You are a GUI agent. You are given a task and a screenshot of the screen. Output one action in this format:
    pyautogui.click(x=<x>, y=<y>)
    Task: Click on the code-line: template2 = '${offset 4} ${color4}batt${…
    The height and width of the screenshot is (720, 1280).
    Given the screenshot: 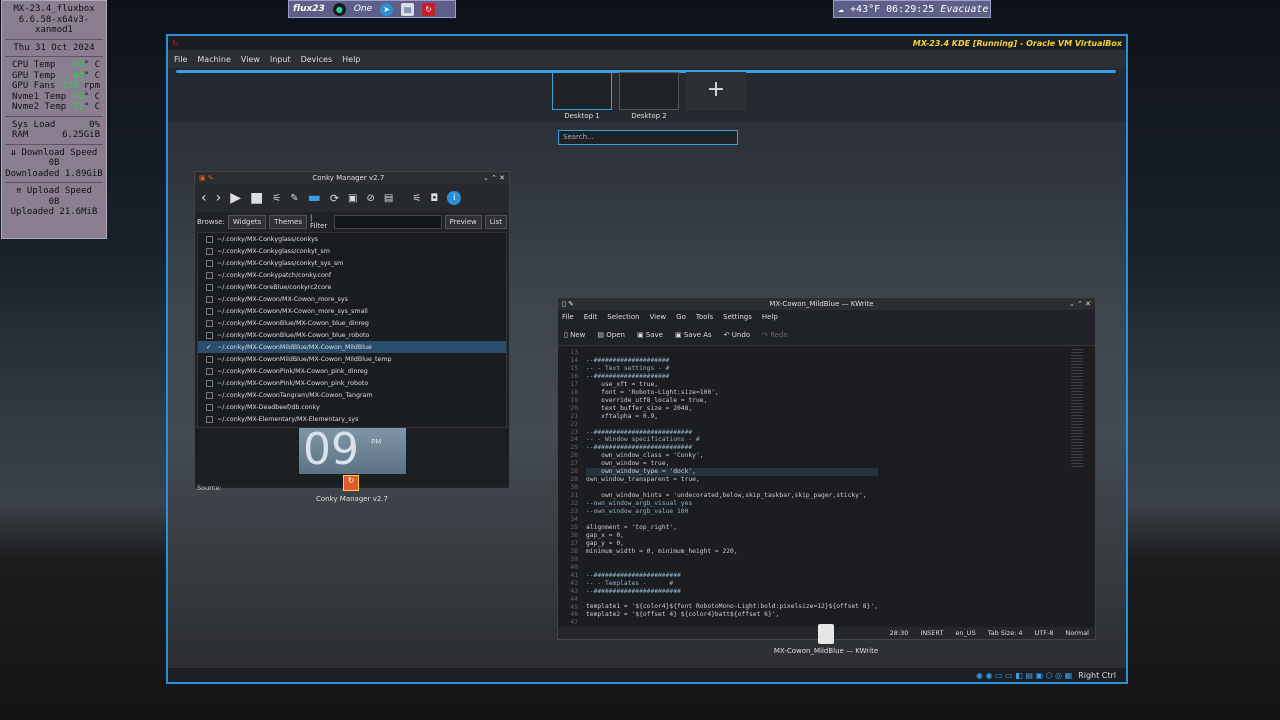 What is the action you would take?
    pyautogui.click(x=732, y=615)
    